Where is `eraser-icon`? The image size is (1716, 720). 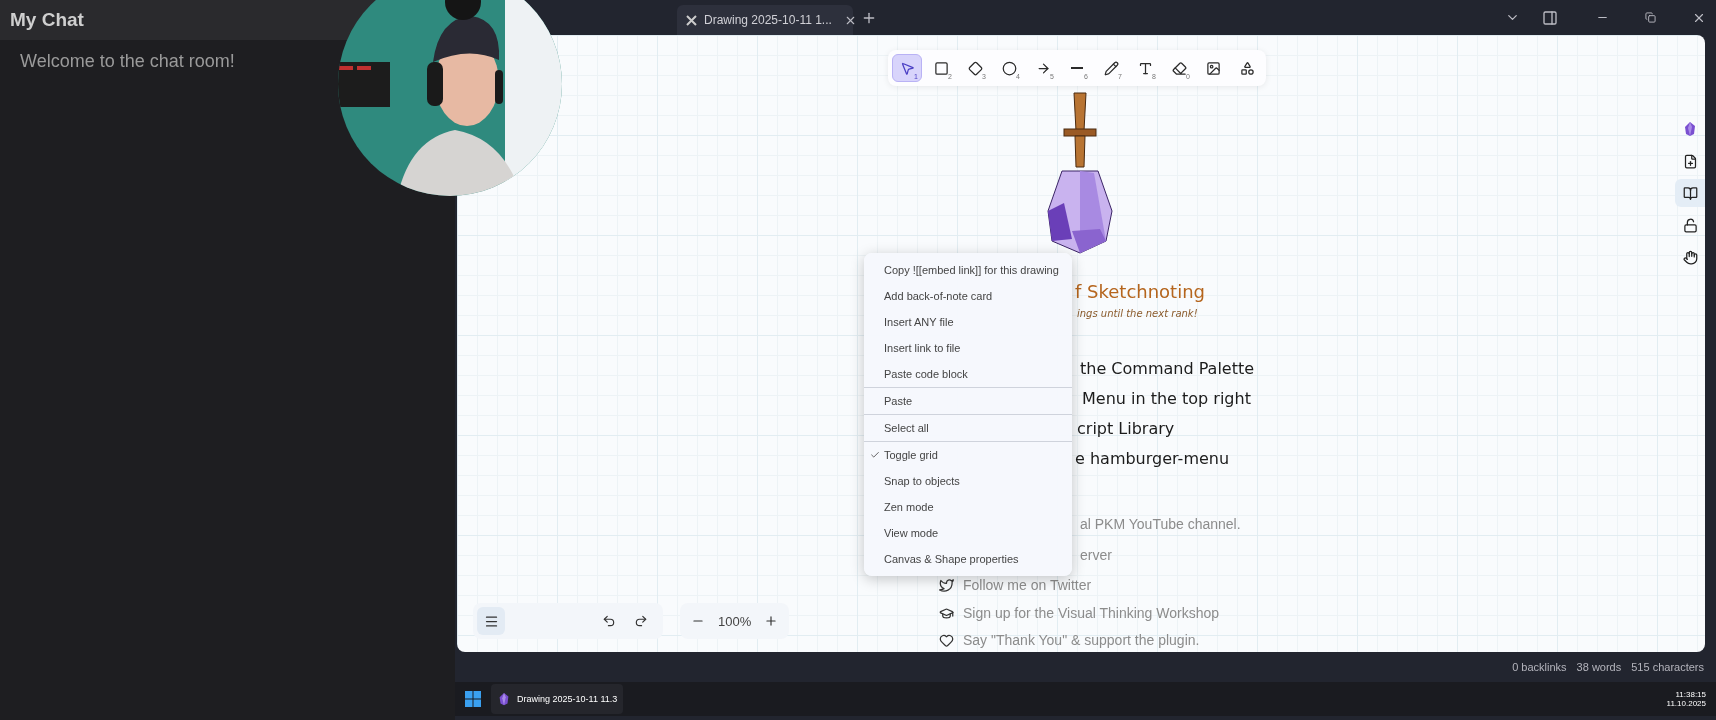 eraser-icon is located at coordinates (1179, 68).